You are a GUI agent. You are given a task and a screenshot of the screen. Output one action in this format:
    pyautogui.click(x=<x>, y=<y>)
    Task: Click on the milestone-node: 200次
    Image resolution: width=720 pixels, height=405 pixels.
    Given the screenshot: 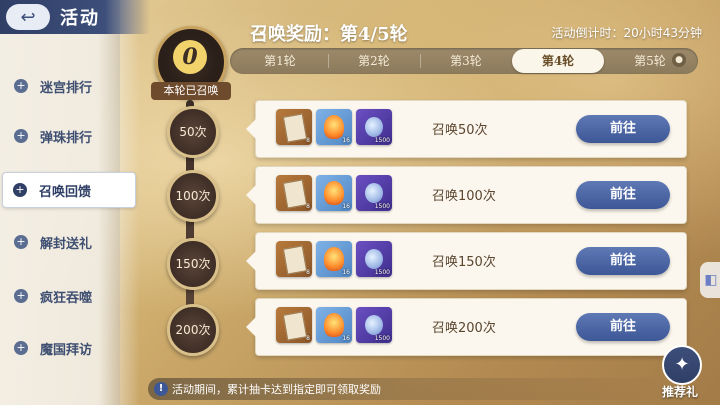 What is the action you would take?
    pyautogui.click(x=193, y=330)
    